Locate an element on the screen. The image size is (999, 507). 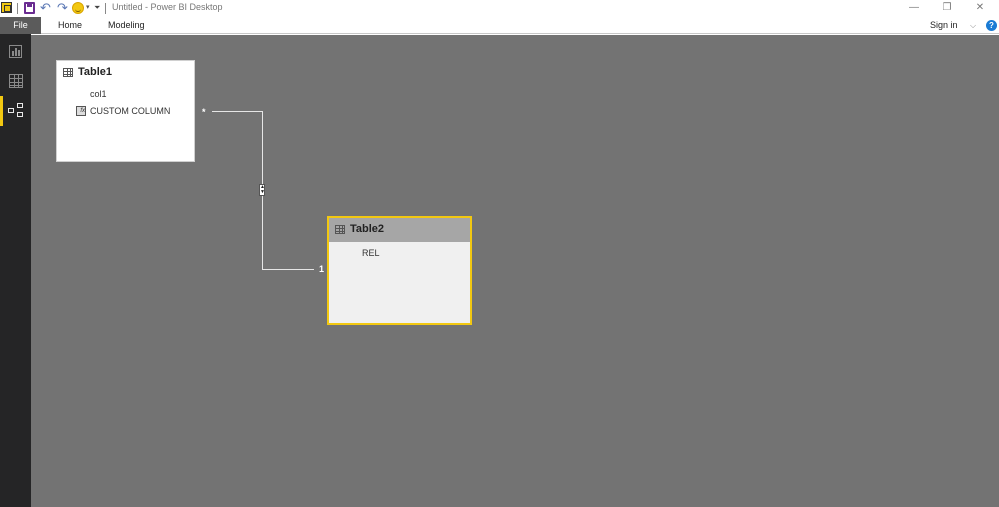
cardinality-many-label: * is located at coordinates (204, 112).